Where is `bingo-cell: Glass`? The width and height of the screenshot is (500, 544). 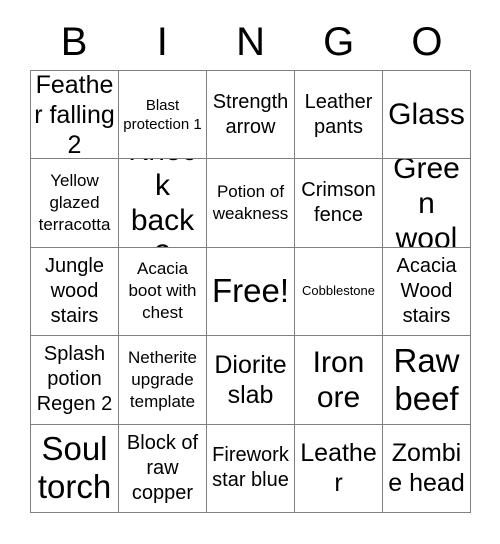
bingo-cell: Glass is located at coordinates (427, 115).